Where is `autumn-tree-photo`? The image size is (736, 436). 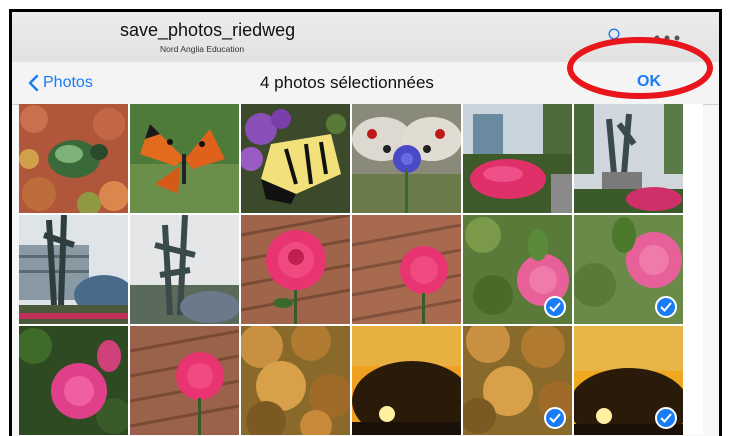
autumn-tree-photo is located at coordinates (295, 380).